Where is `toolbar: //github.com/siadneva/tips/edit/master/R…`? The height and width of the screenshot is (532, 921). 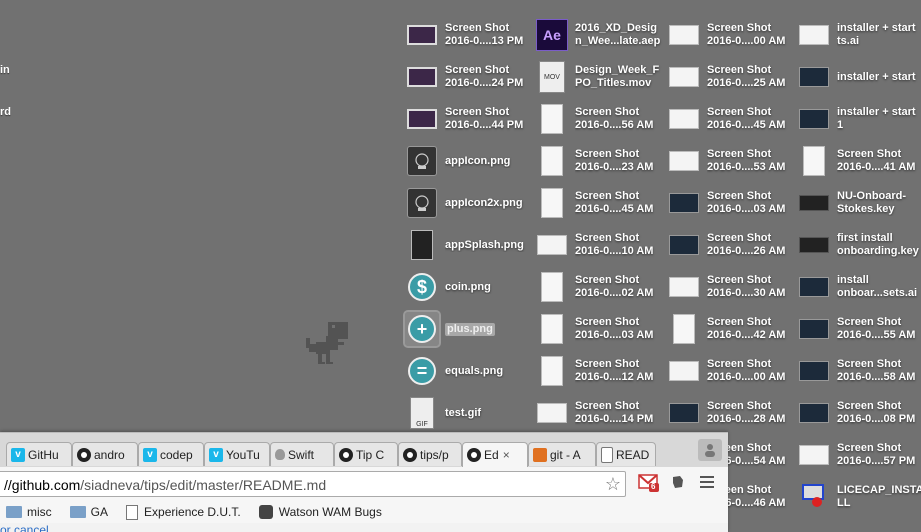 toolbar: //github.com/siadneva/tips/edit/master/R… is located at coordinates (364, 484).